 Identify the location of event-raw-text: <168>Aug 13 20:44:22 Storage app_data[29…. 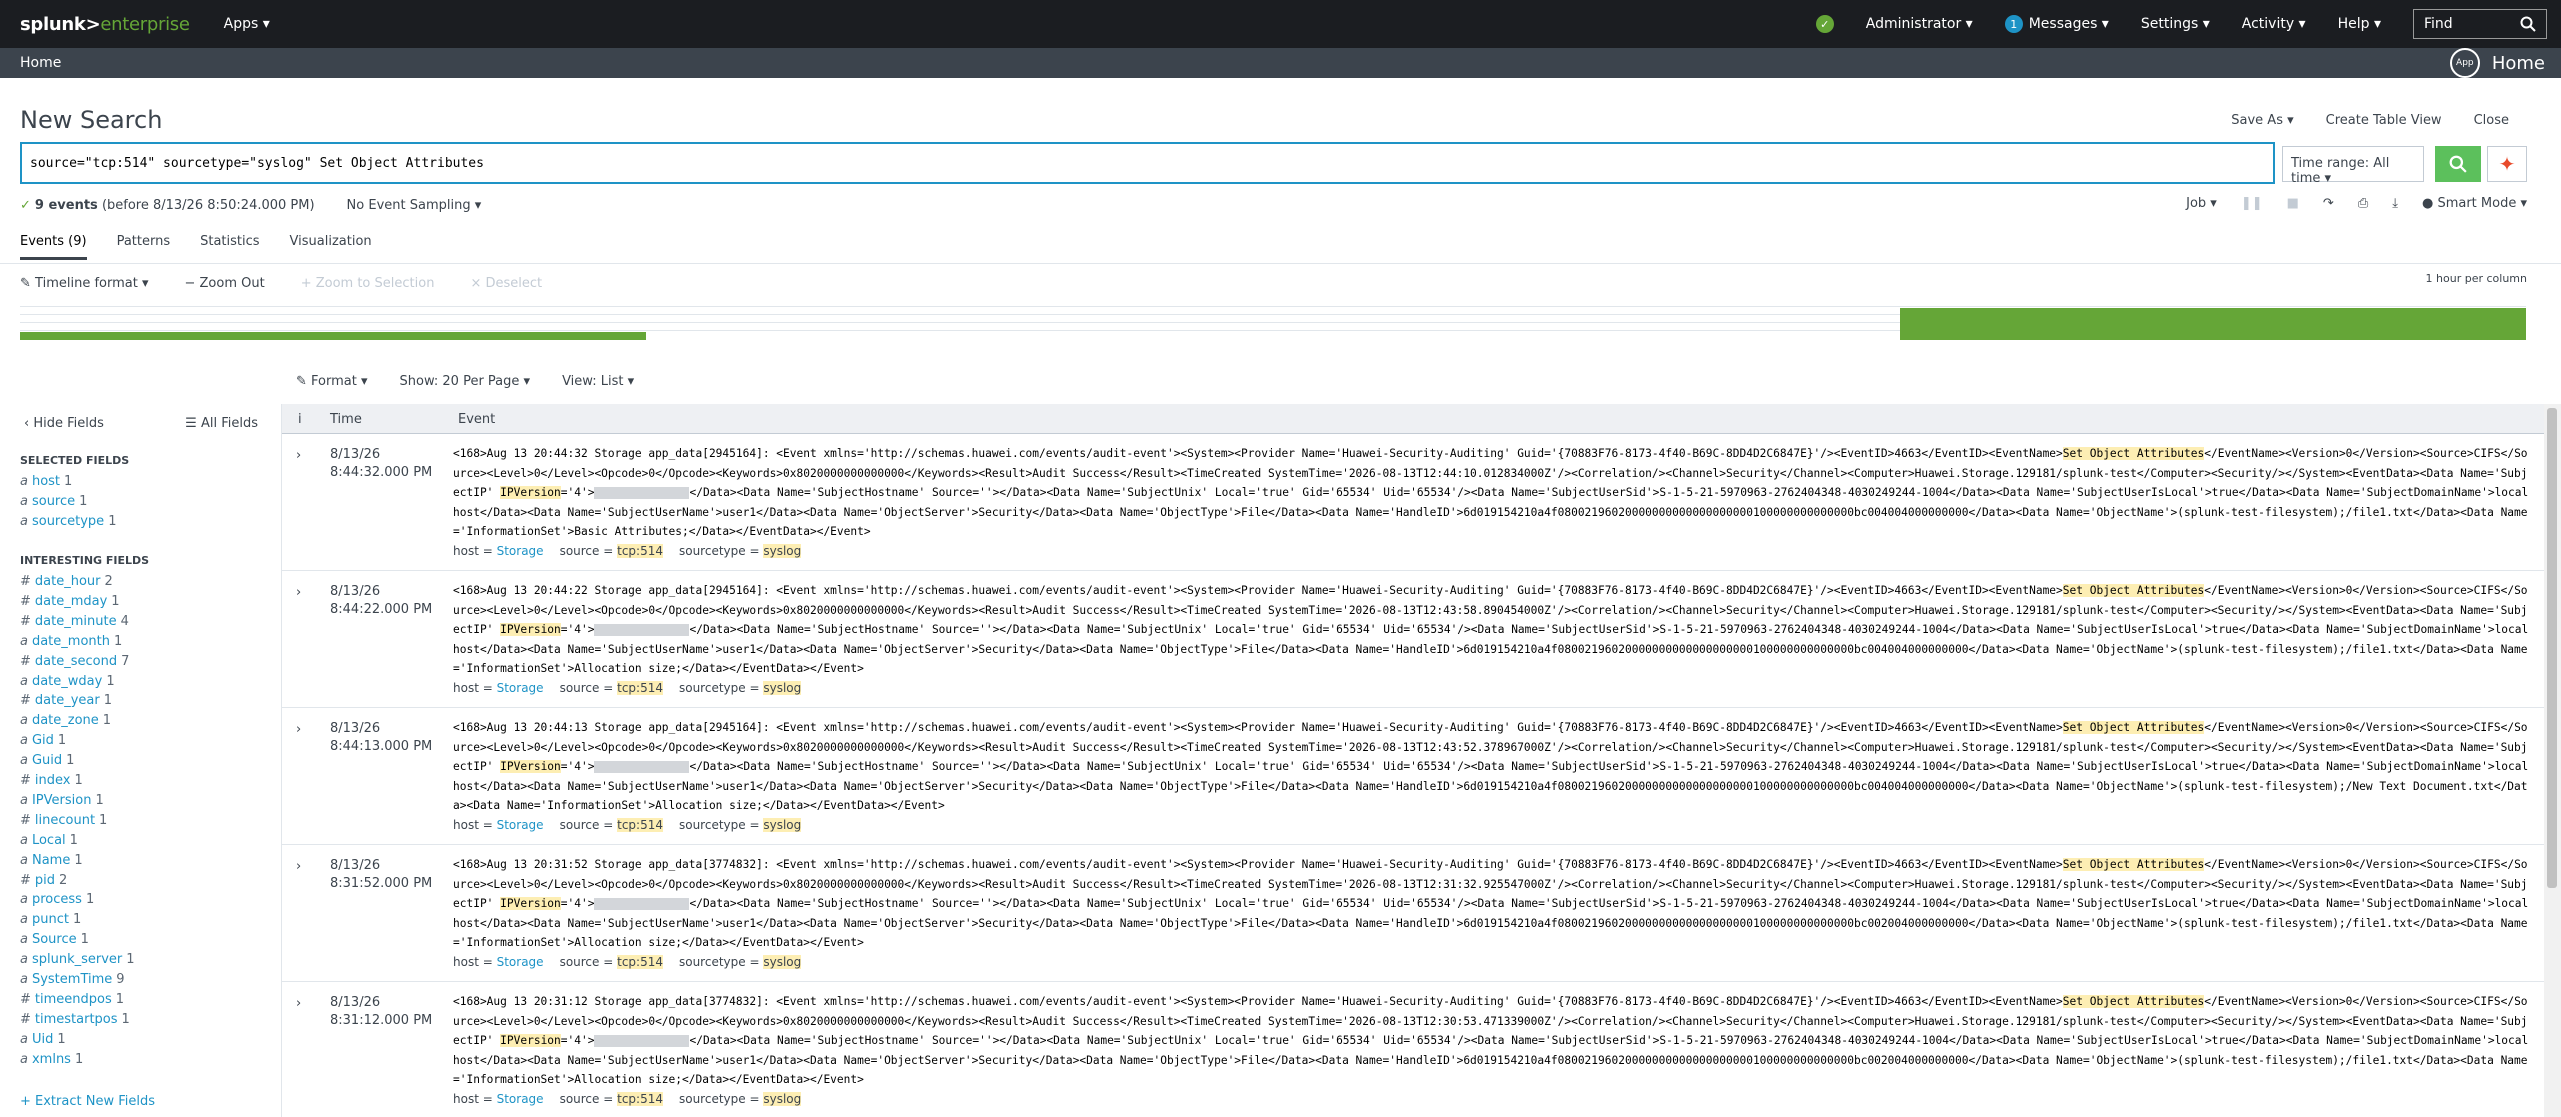
(1491, 630).